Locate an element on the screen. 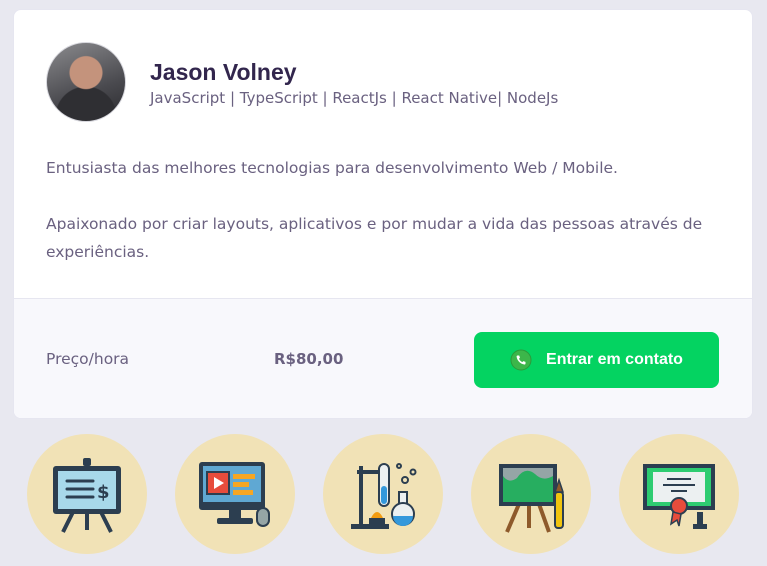  painting-easel-icon is located at coordinates (531, 494).